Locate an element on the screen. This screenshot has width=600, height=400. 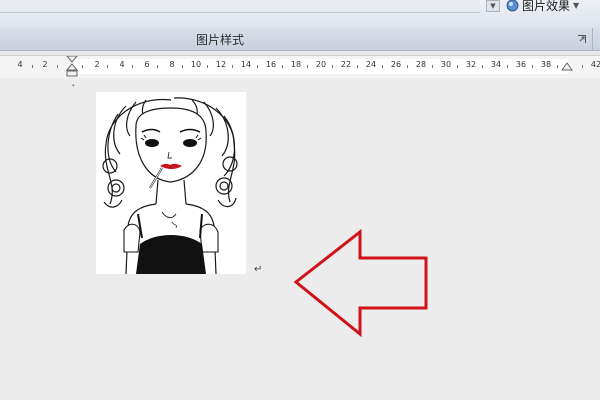
indent-marker-icon is located at coordinates (72, 67).